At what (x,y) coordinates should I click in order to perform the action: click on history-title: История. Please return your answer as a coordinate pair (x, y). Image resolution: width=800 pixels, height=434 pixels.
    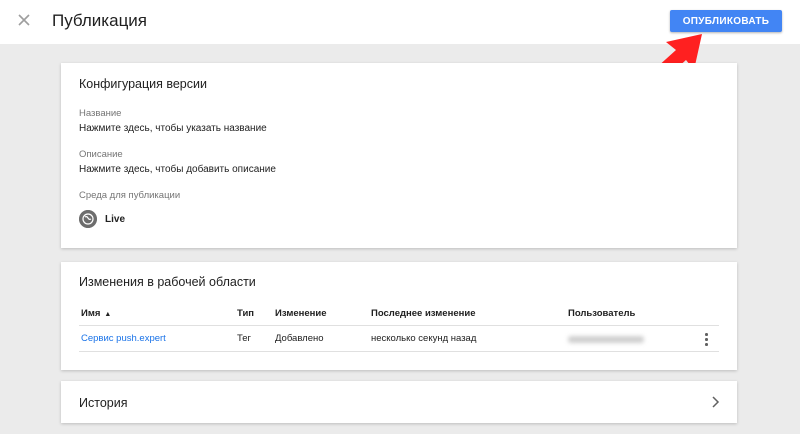
    Looking at the image, I should click on (103, 403).